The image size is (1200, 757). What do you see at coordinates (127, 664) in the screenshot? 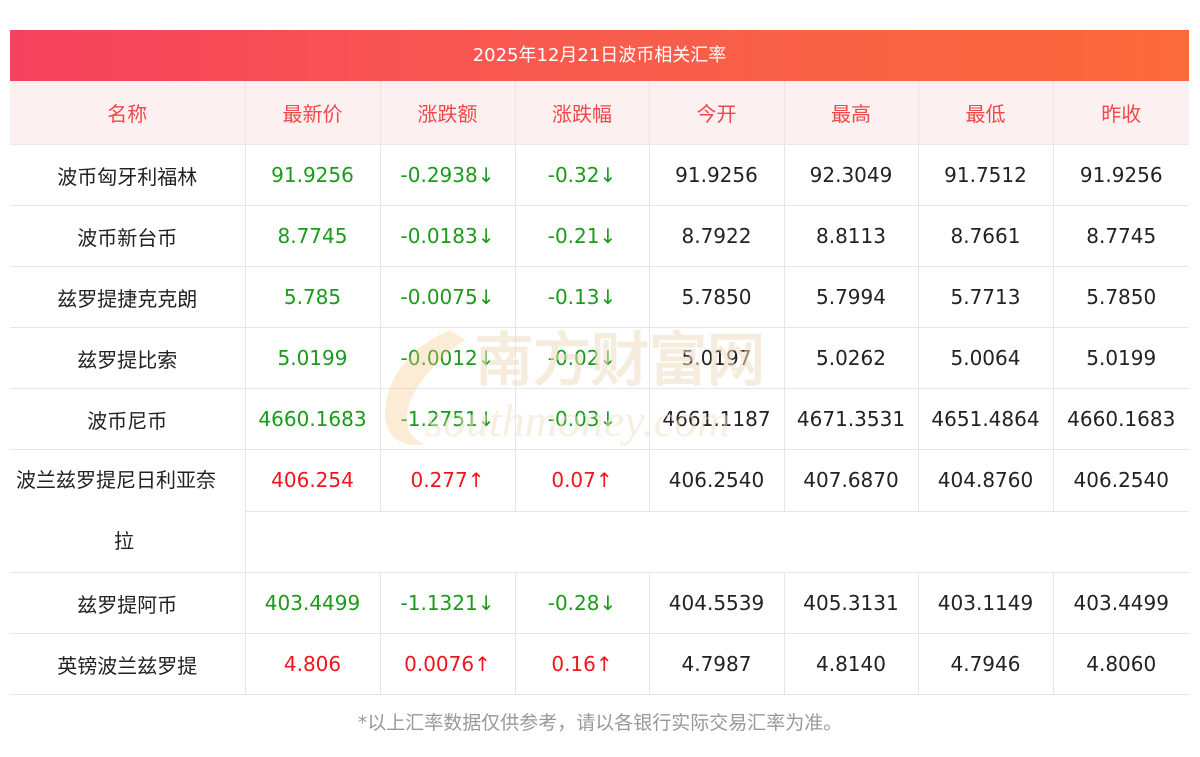
I see `currency-pair-name: 英镑波兰兹罗提` at bounding box center [127, 664].